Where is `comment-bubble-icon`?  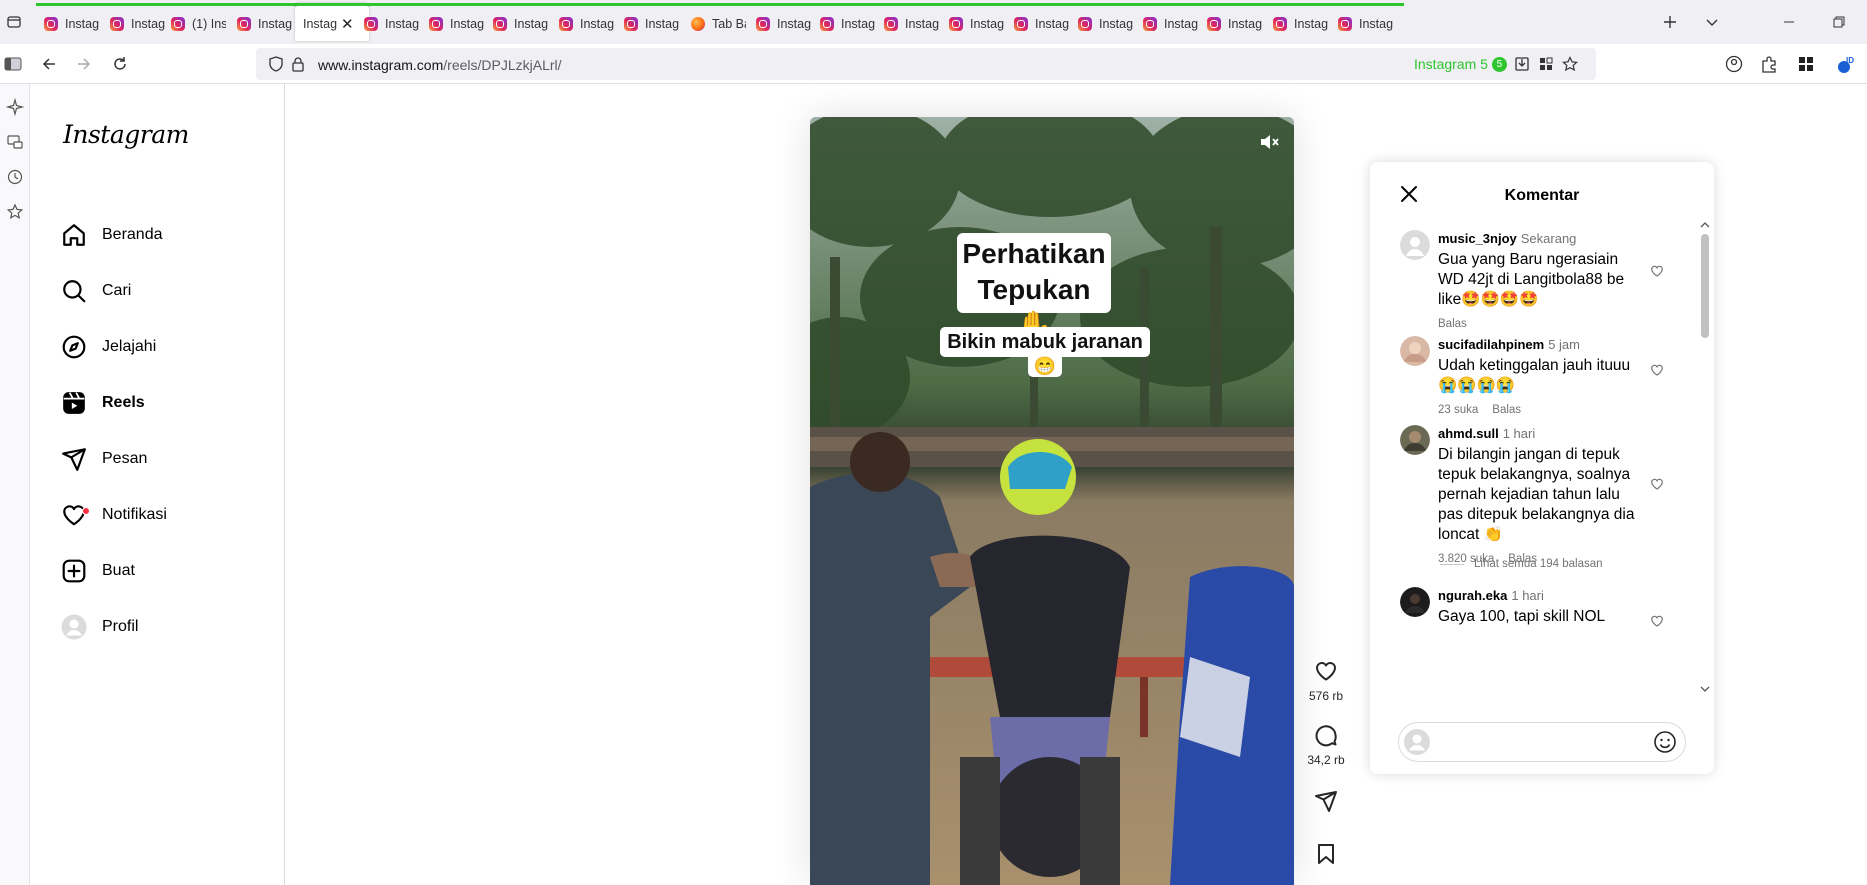 comment-bubble-icon is located at coordinates (1326, 735).